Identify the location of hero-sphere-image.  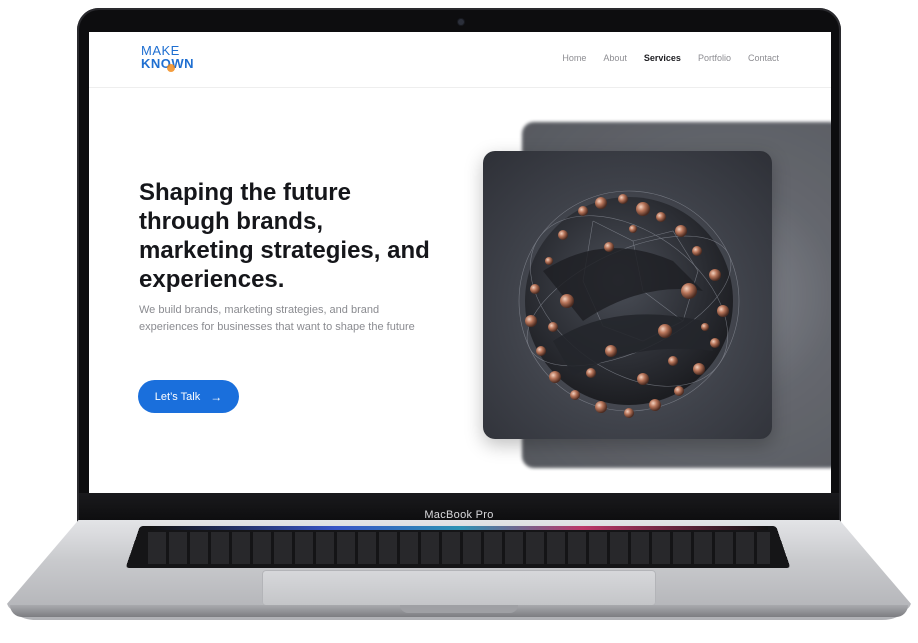
(627, 295).